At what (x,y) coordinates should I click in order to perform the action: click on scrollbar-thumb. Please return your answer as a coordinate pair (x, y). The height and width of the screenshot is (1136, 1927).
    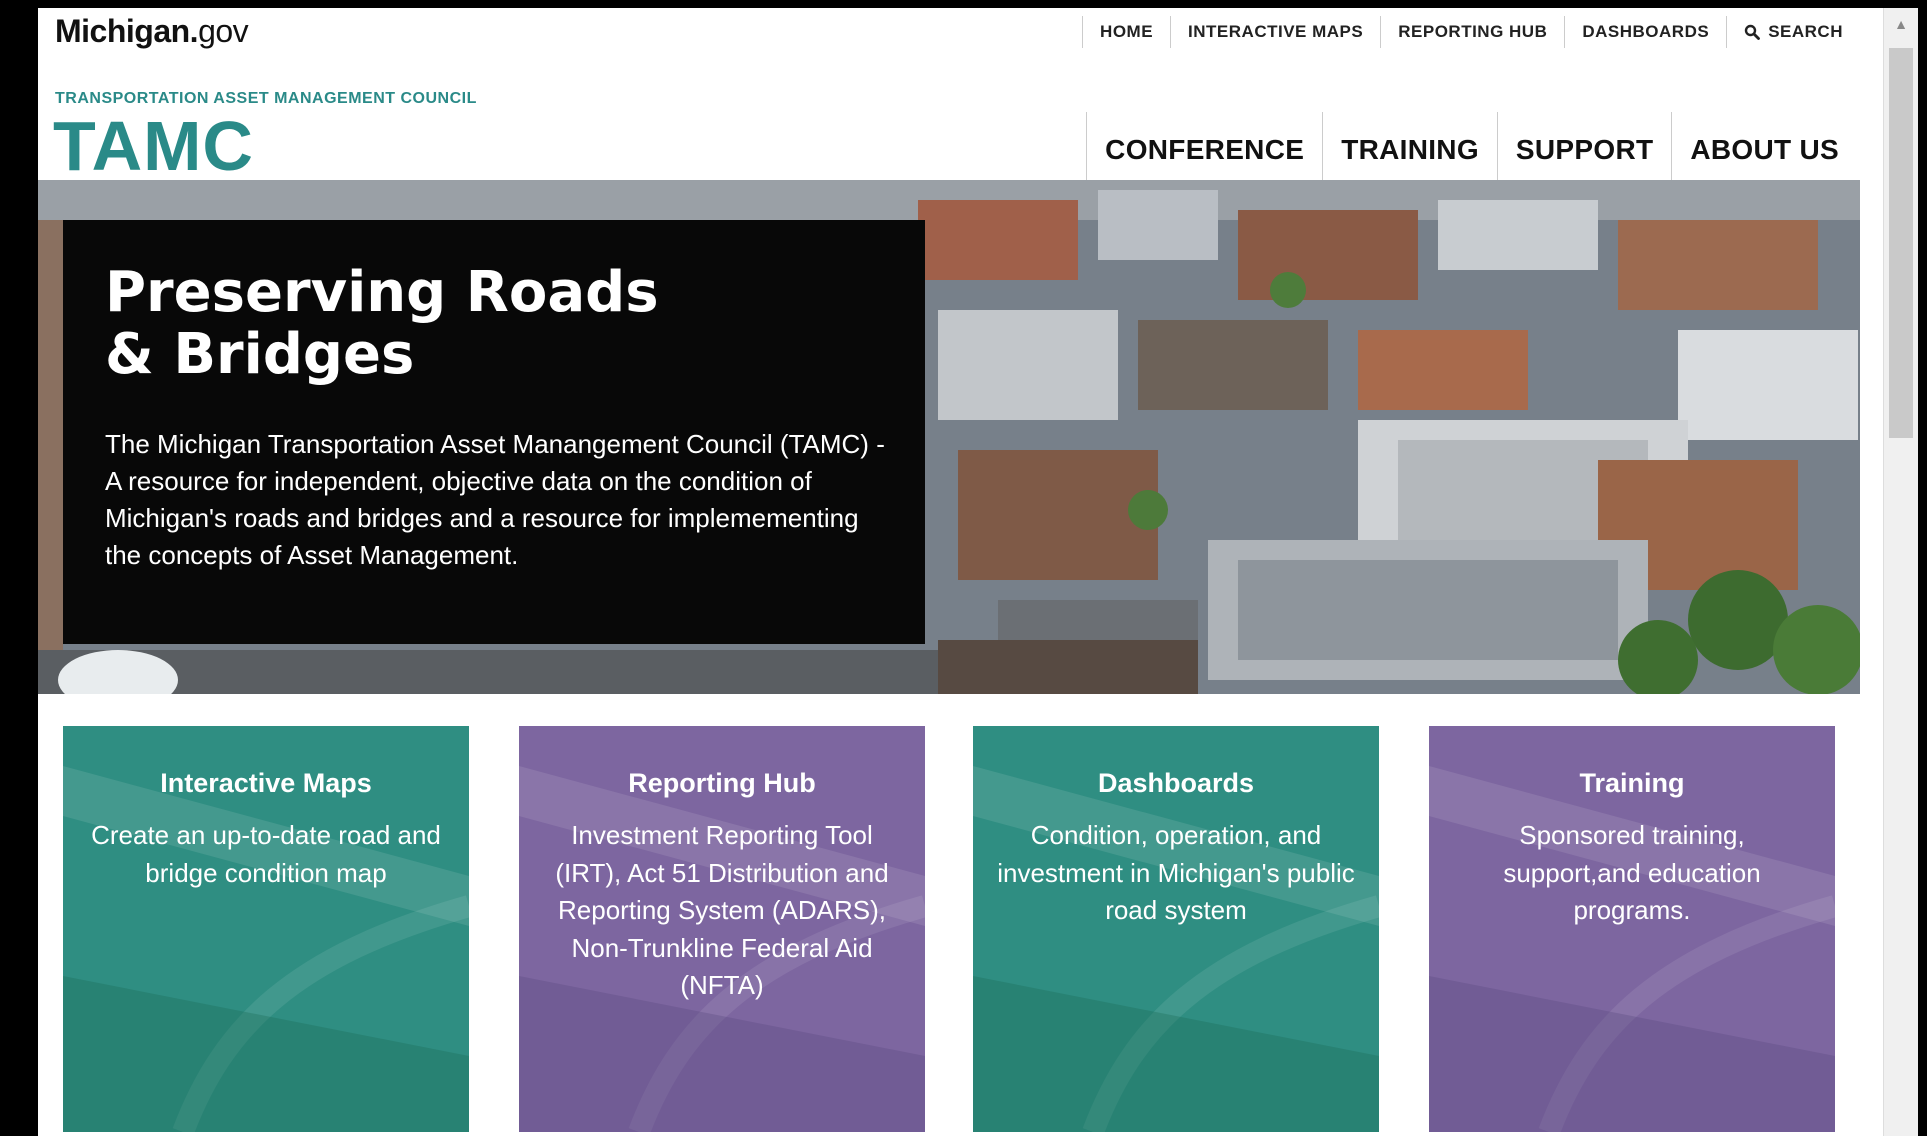
    Looking at the image, I should click on (1901, 243).